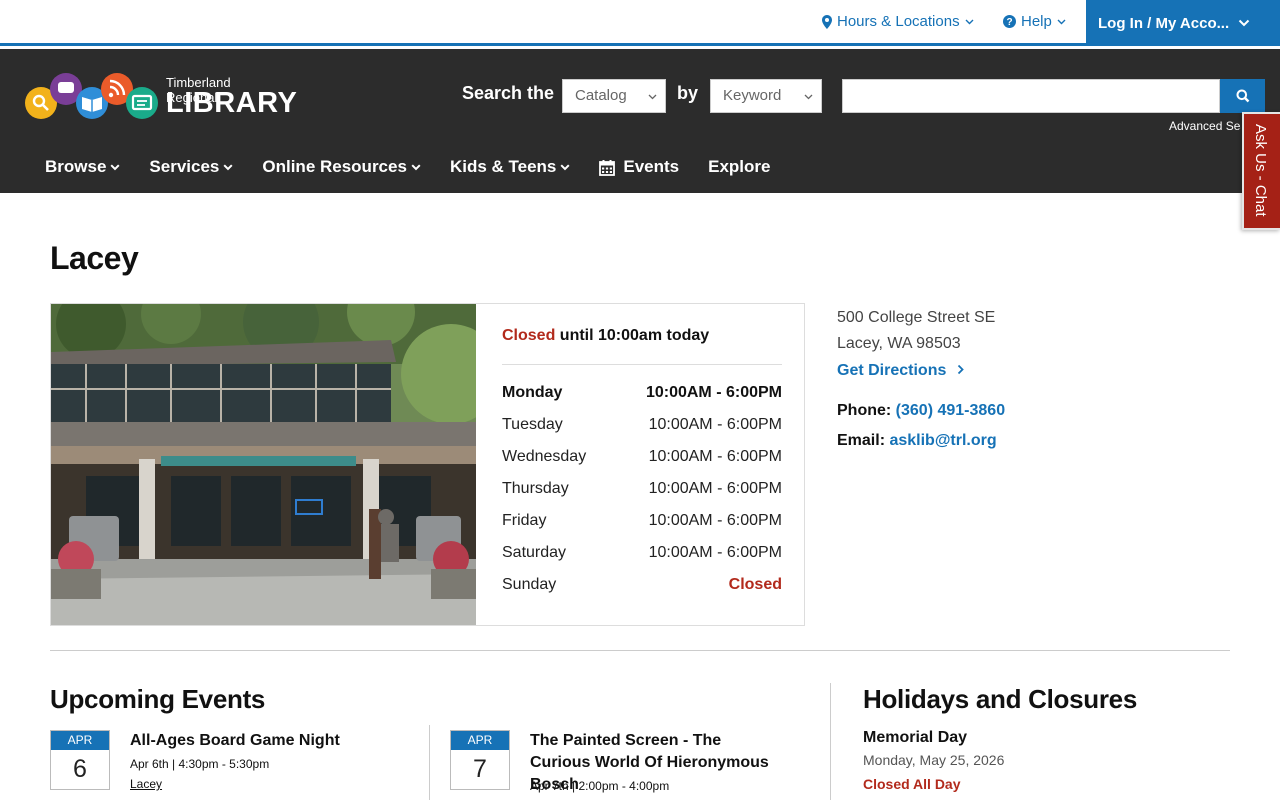  I want to click on email-line: Email: asklib@trl.org, so click(917, 441).